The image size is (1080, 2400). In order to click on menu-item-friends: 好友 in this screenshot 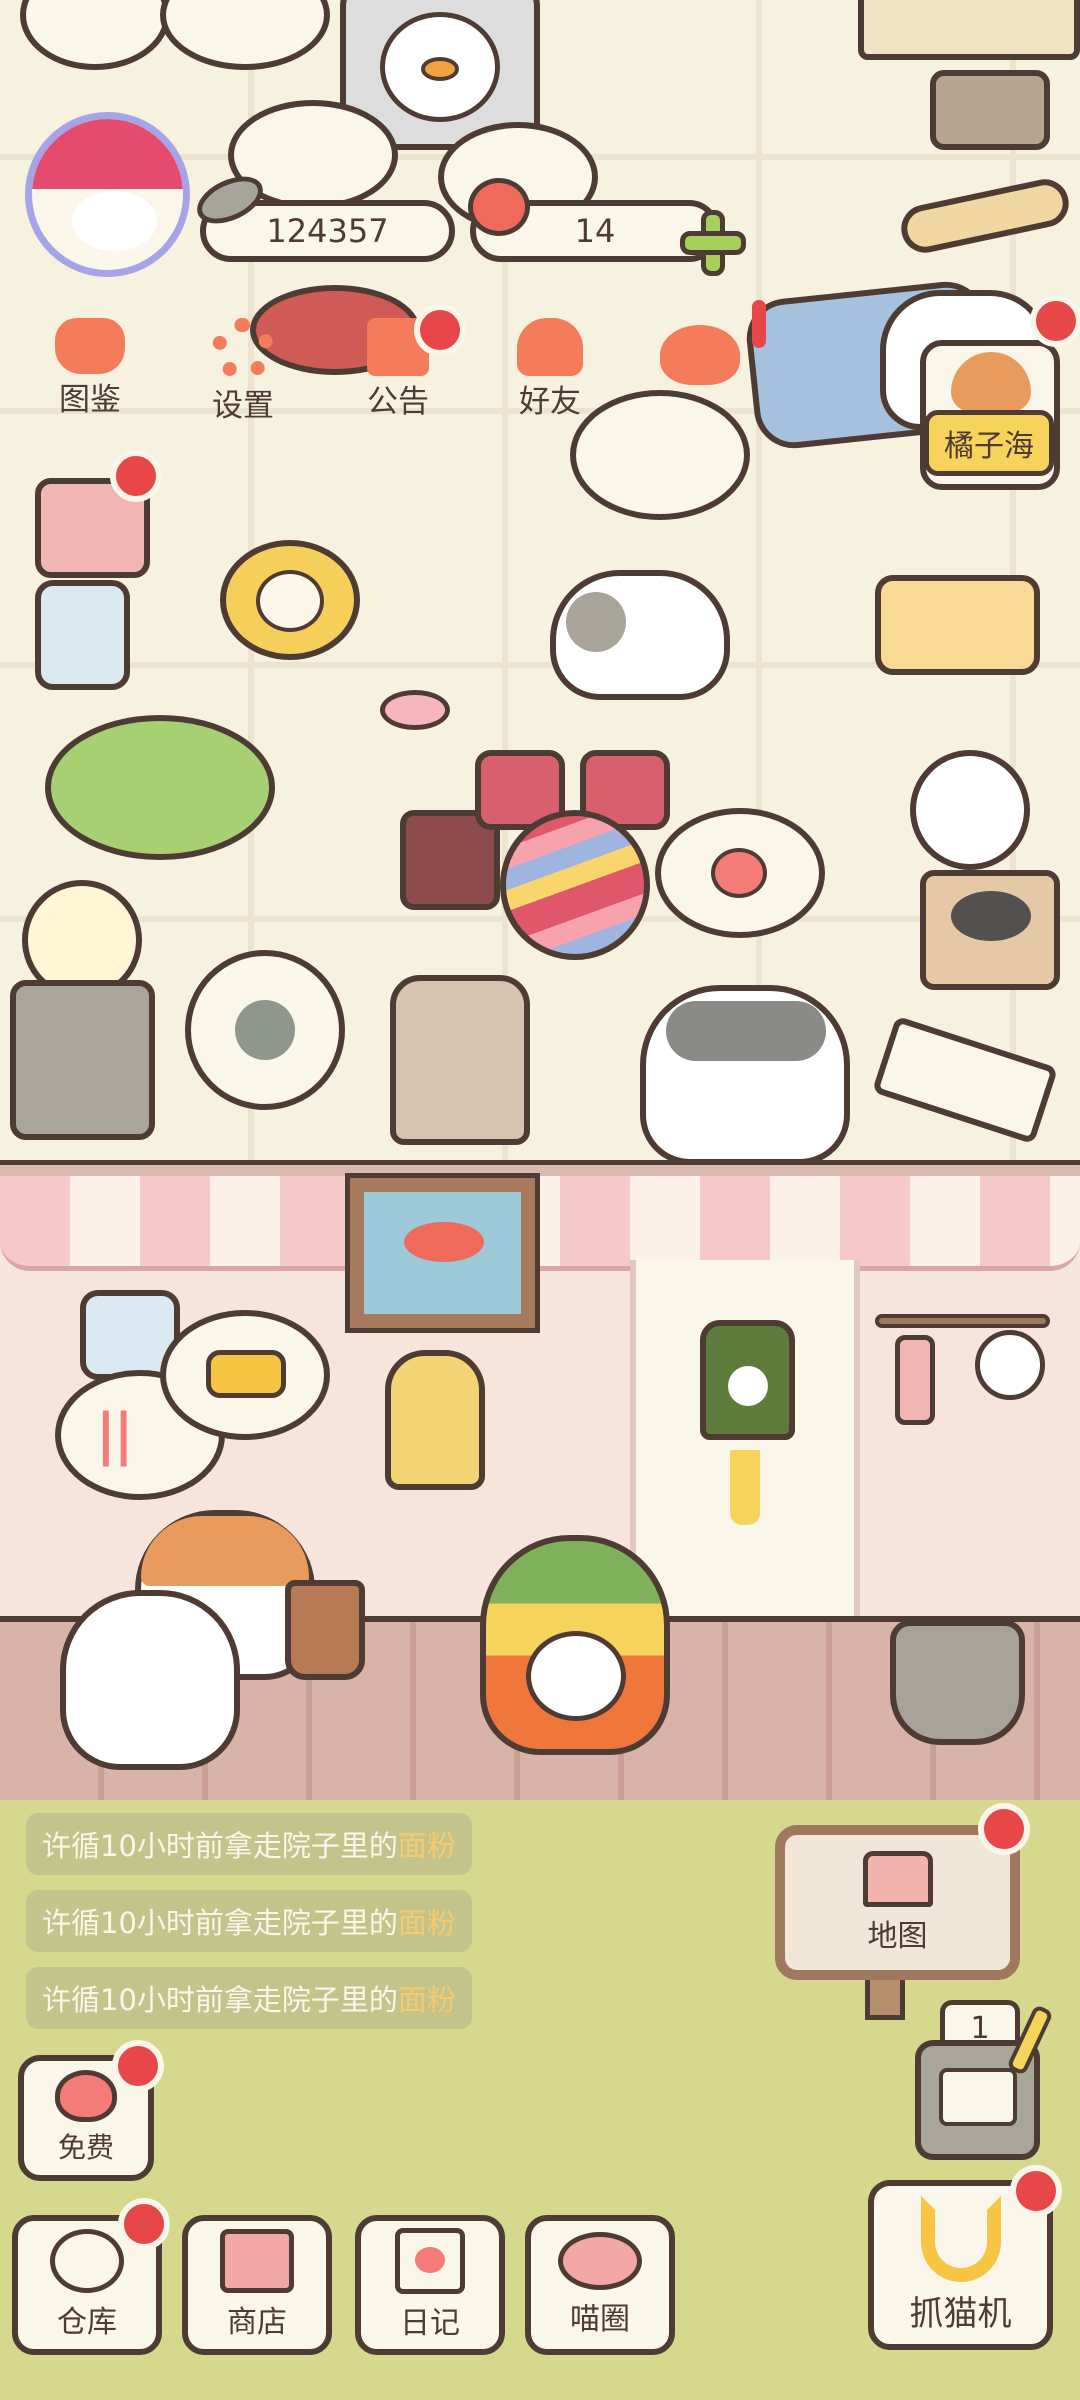, I will do `click(550, 369)`.